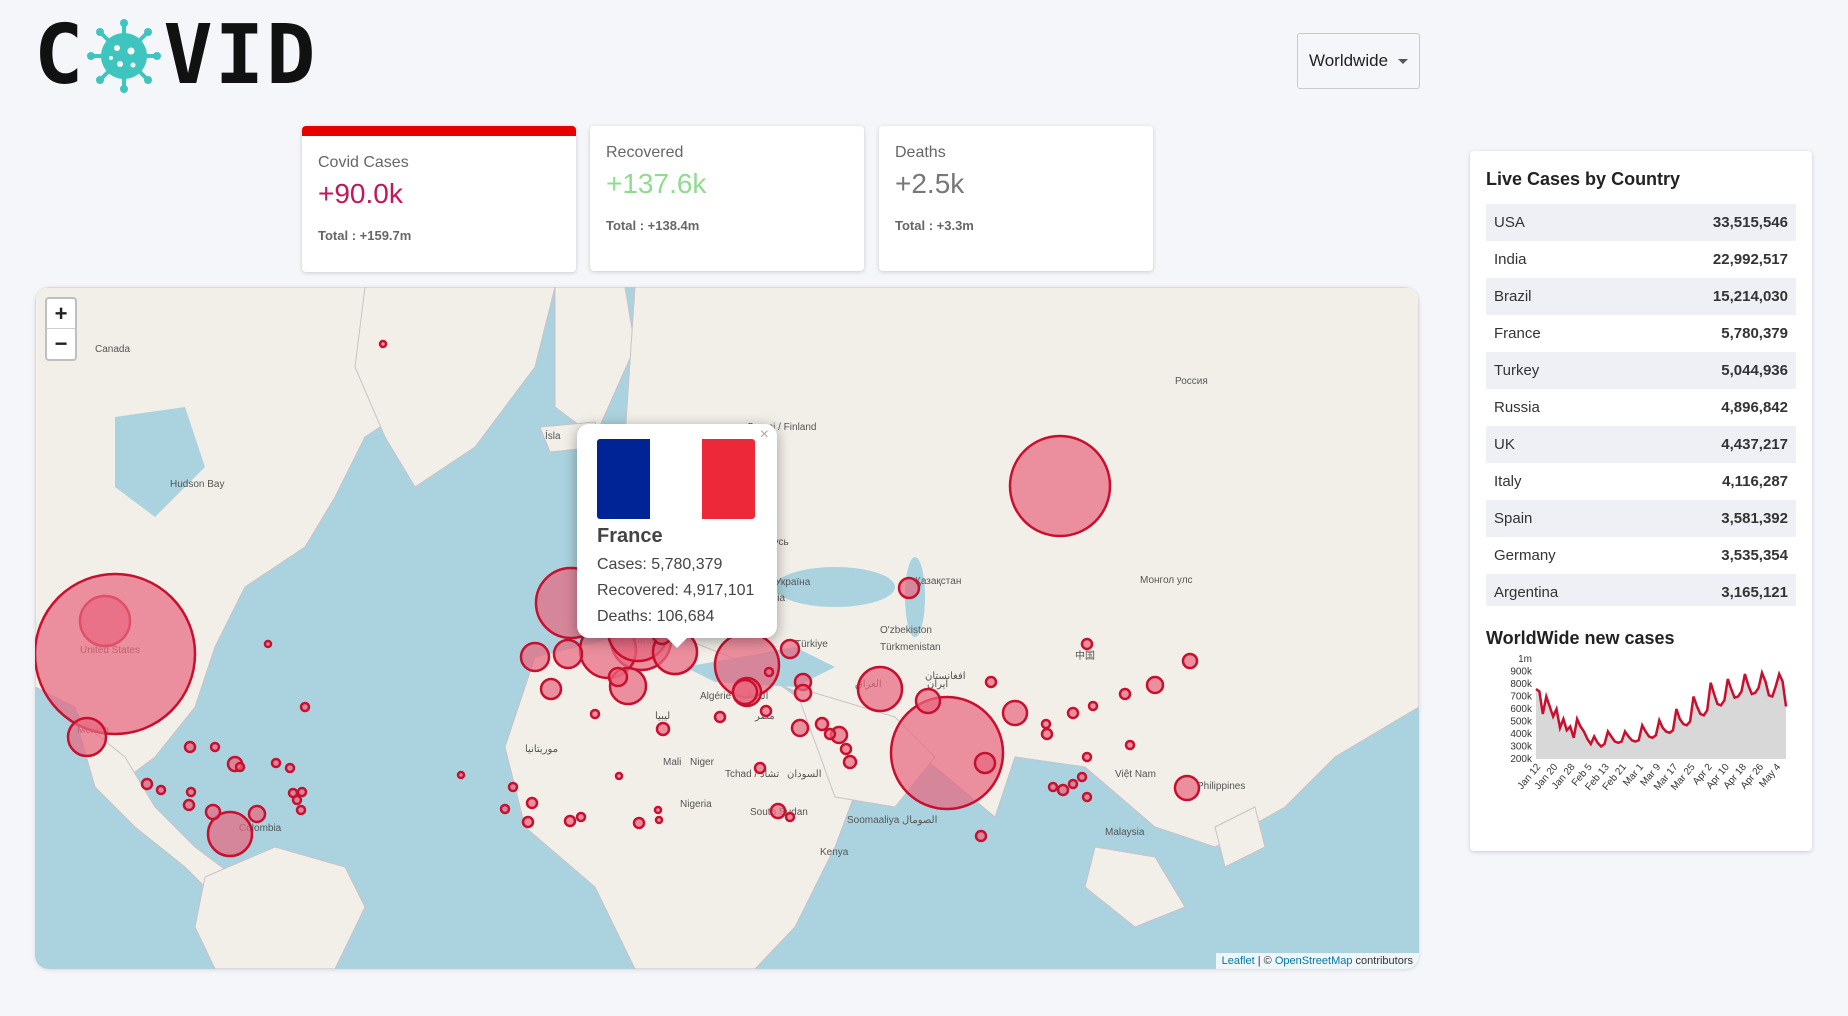  I want to click on recovered-card: Recovered +137.6k Total : +138.4m, so click(727, 198).